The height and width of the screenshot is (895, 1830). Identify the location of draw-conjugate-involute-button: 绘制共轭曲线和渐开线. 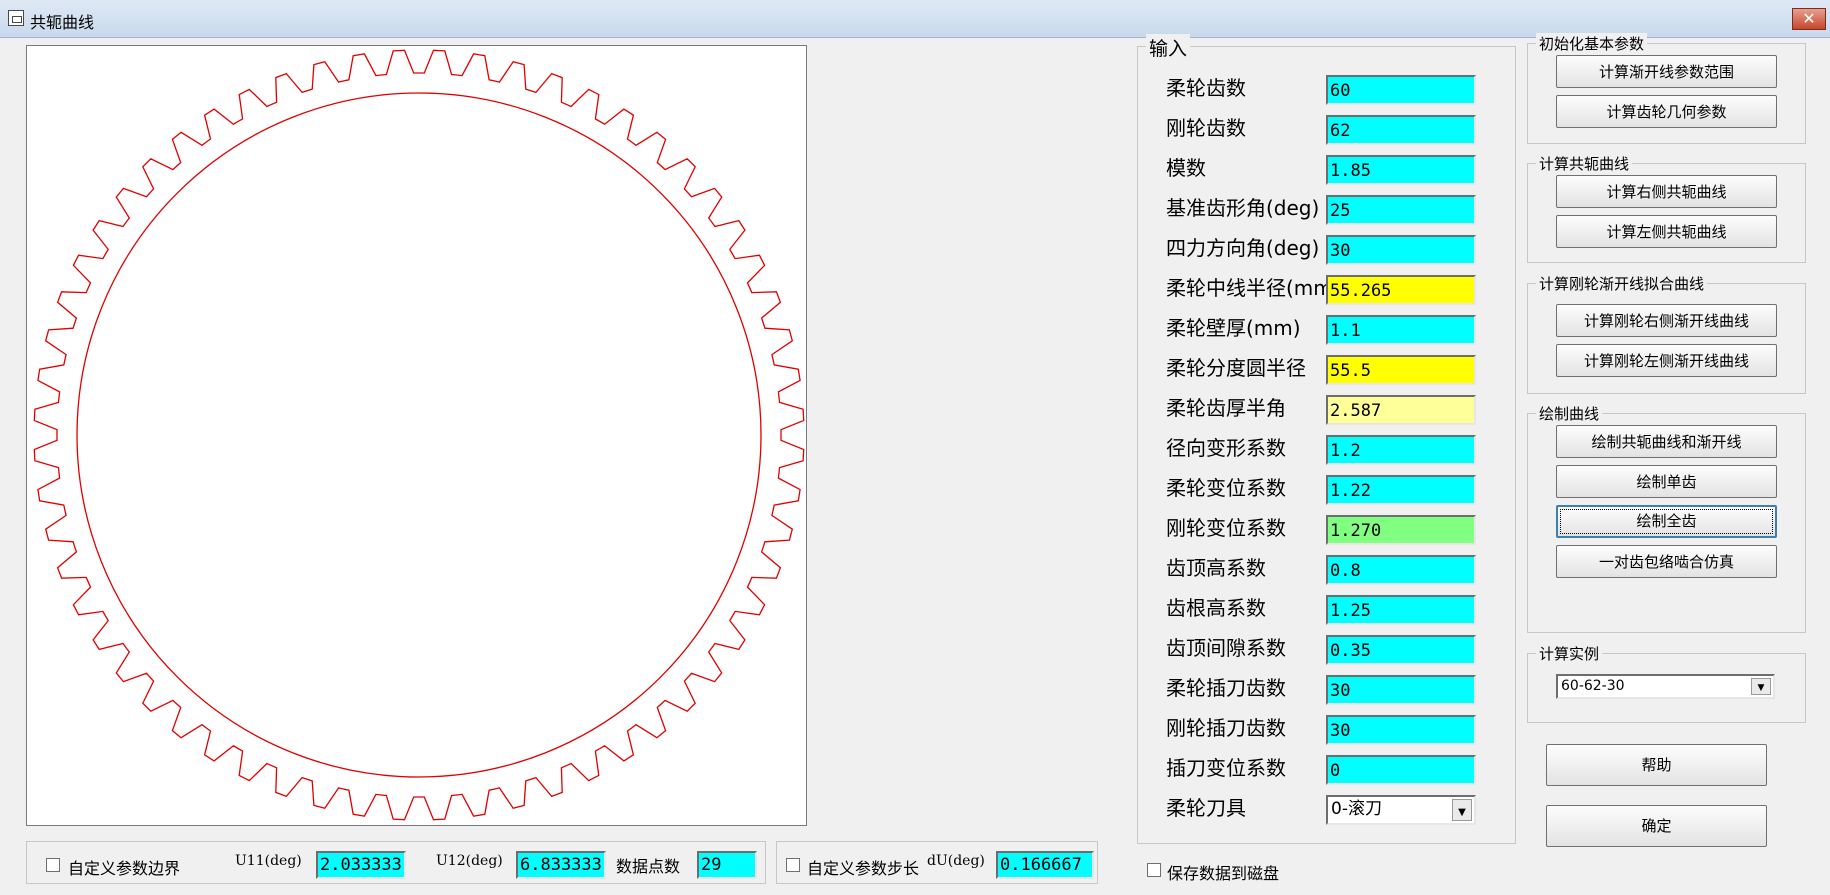
(1666, 441).